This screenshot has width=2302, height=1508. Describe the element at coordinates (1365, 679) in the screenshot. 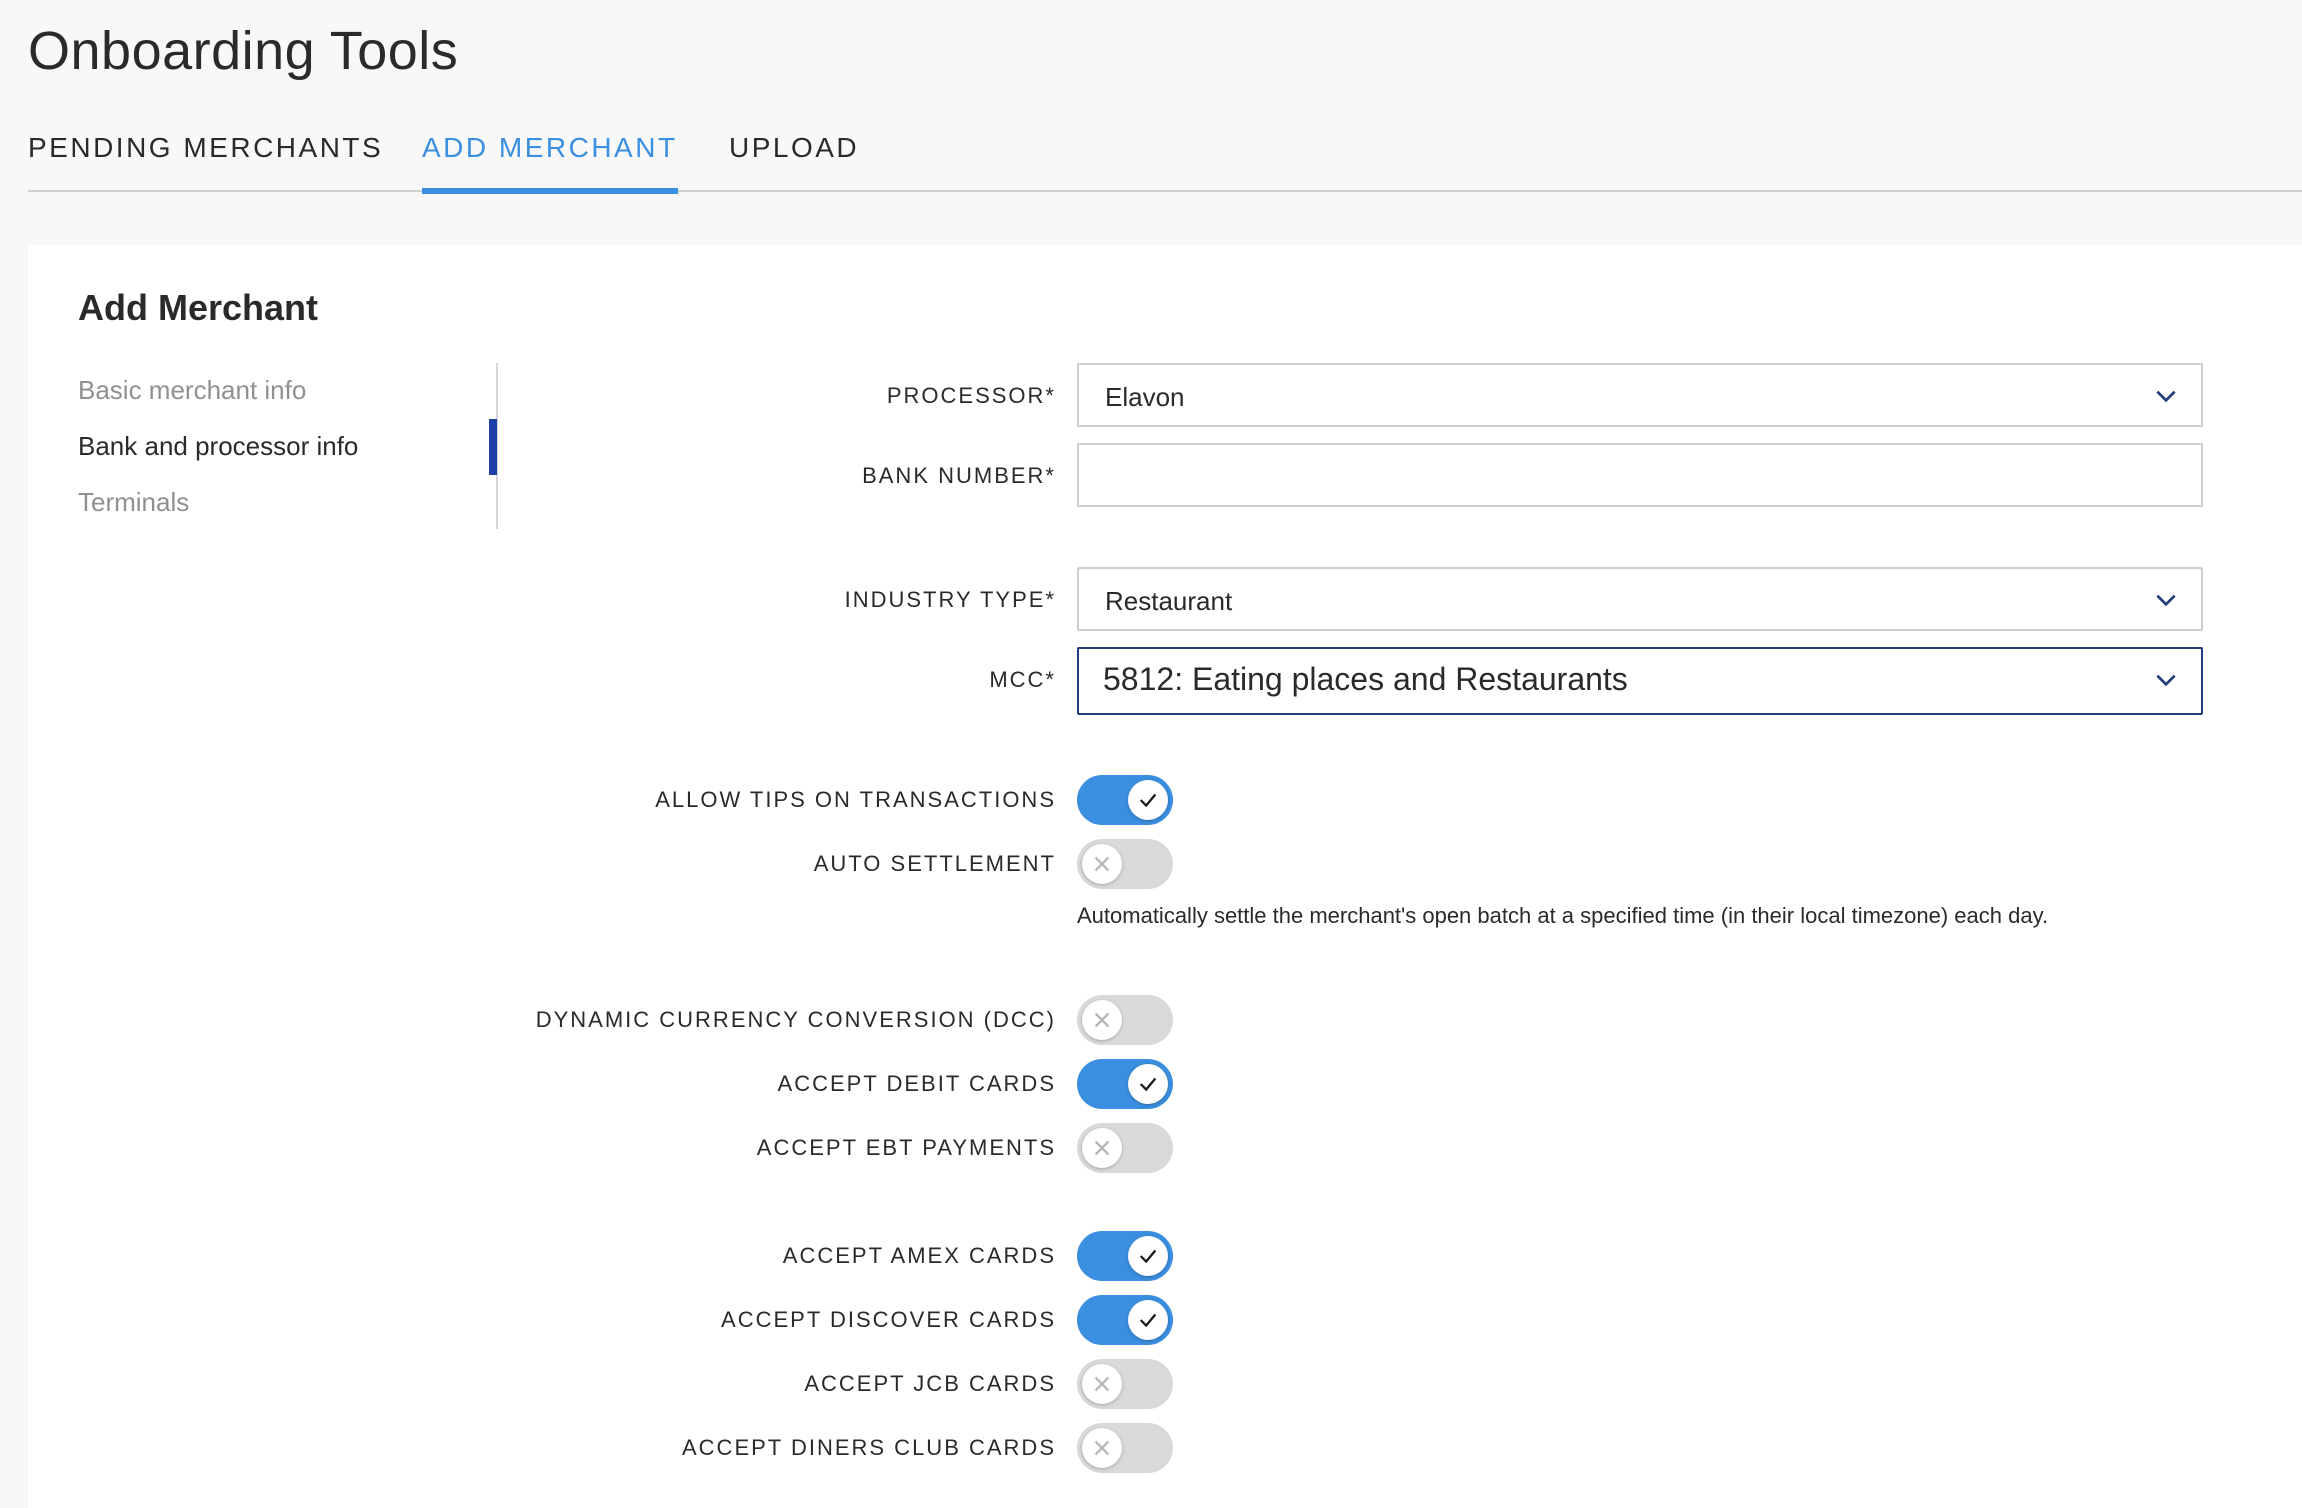

I see `mcc-value: 5812: Eating places and Restaurants` at that location.